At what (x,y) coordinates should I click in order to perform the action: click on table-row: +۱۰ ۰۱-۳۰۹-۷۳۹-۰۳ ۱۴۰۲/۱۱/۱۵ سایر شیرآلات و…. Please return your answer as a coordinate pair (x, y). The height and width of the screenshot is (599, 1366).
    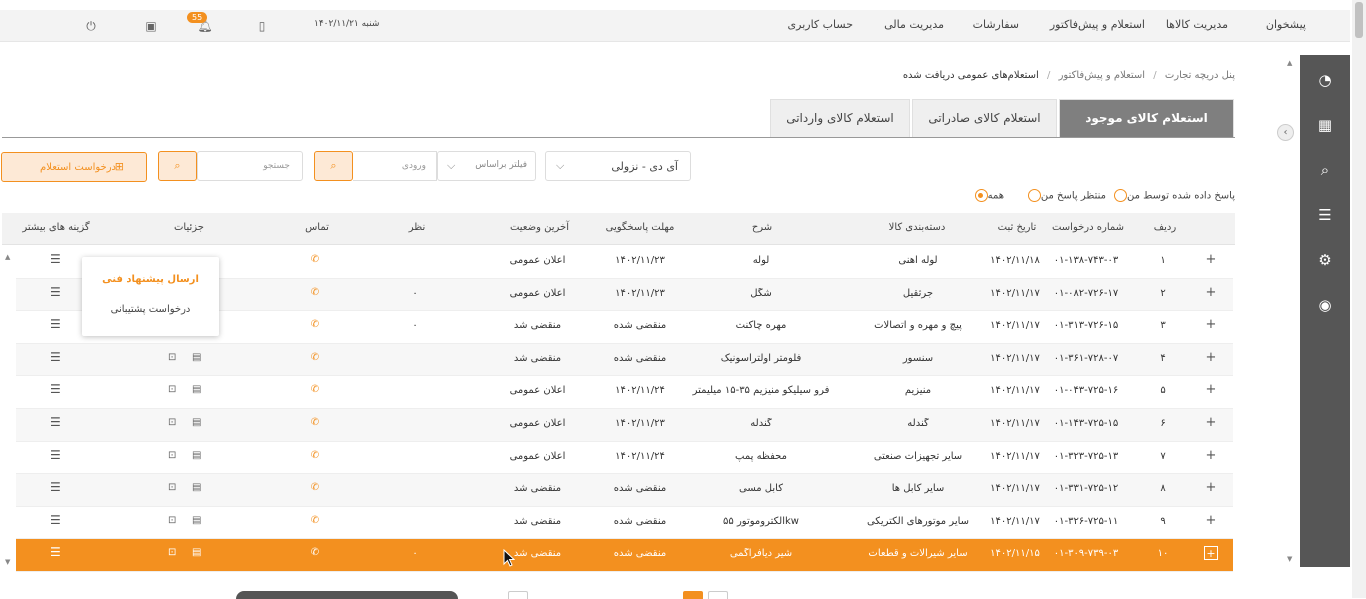
    Looking at the image, I should click on (624, 555).